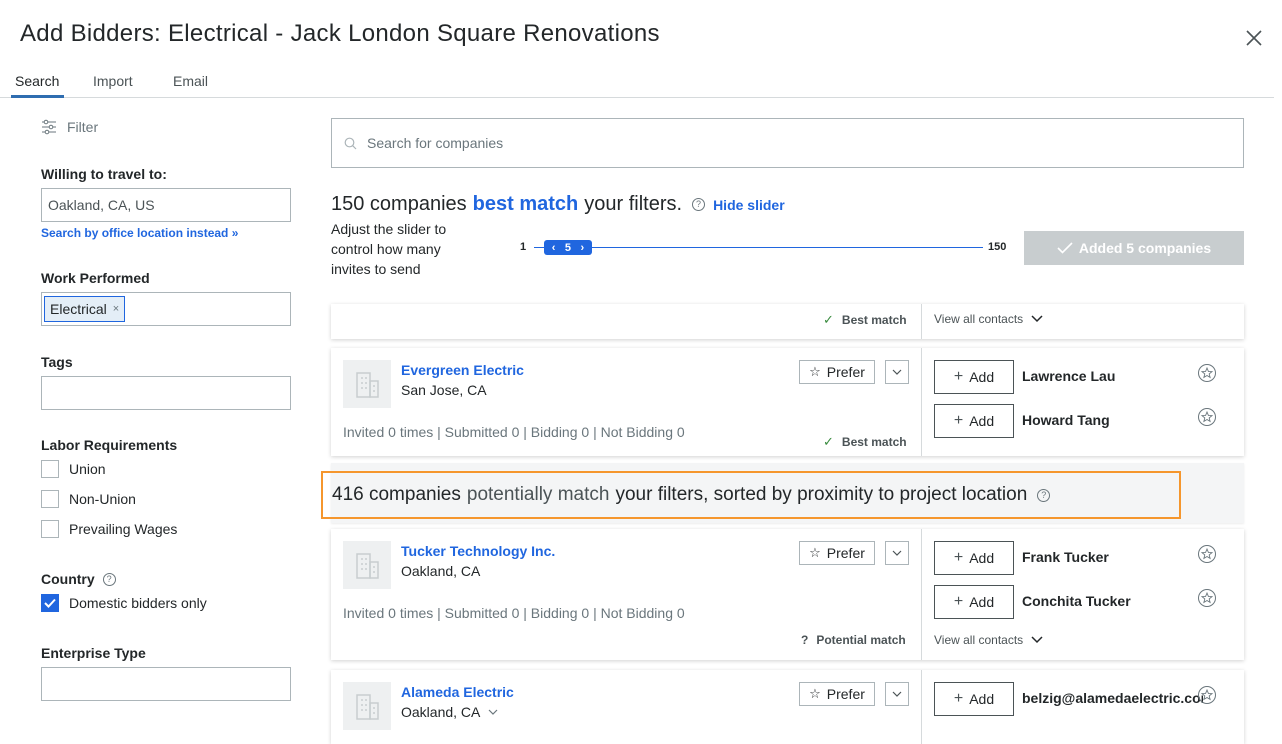 The height and width of the screenshot is (744, 1282). Describe the element at coordinates (123, 529) in the screenshot. I see `prevailing-wages-label: Prevailing Wages` at that location.